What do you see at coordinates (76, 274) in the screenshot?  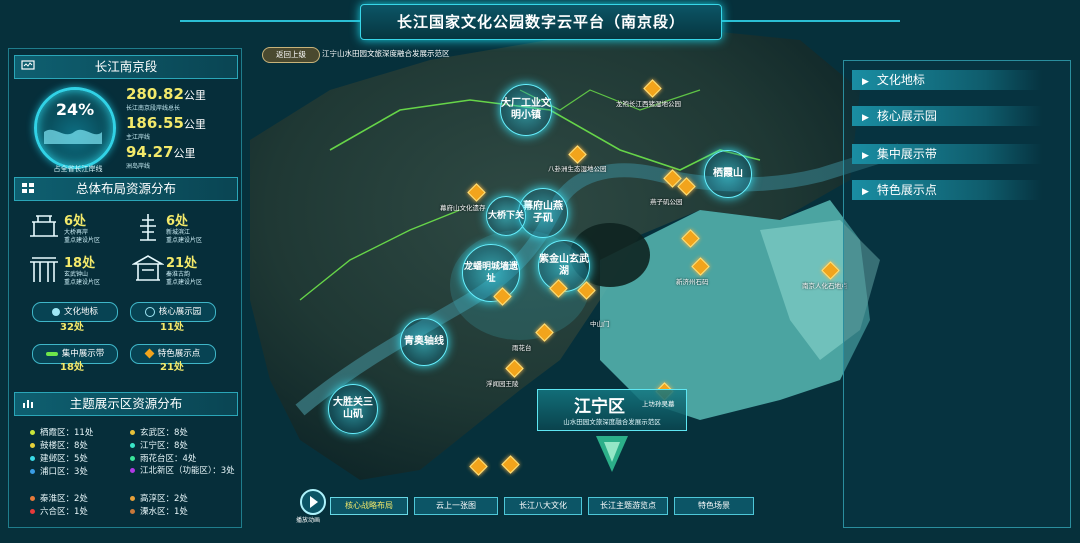 I see `resource-desc: 玄武钟山` at bounding box center [76, 274].